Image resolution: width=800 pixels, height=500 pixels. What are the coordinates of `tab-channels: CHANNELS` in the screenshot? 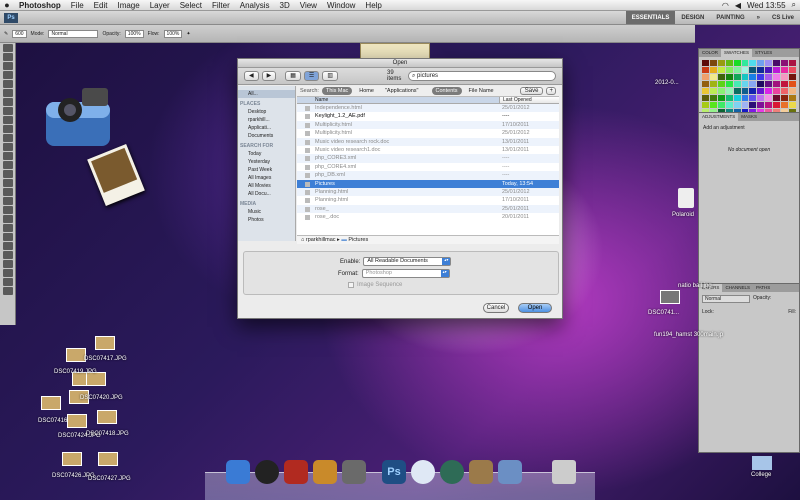 It's located at (737, 288).